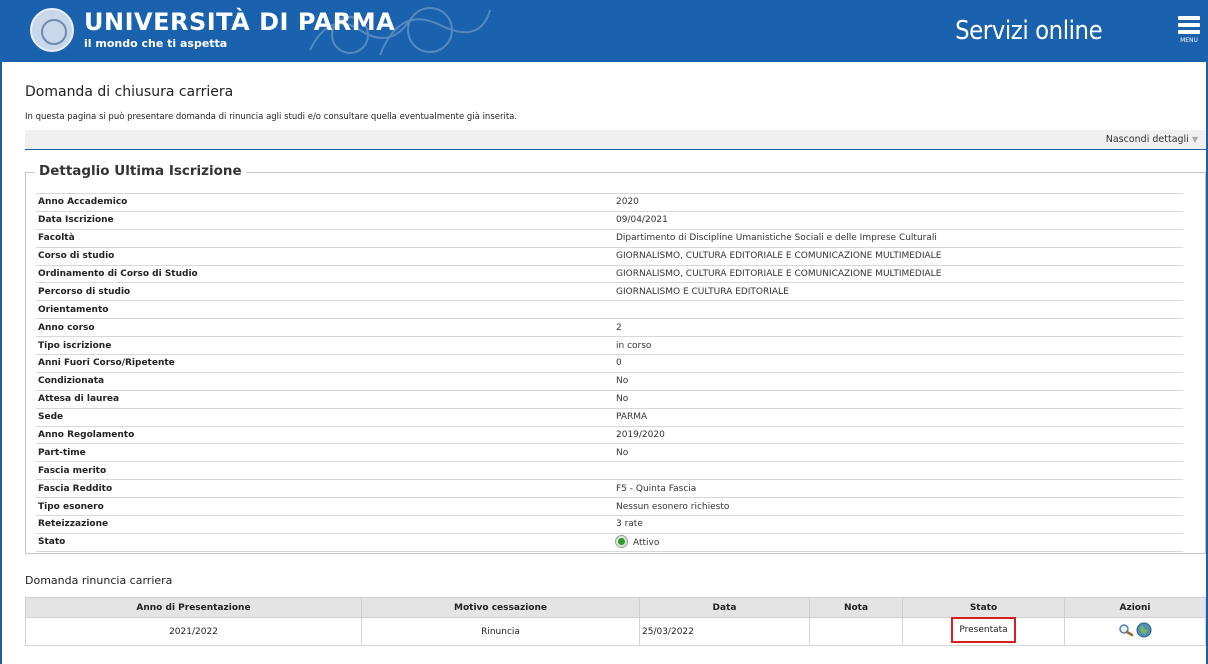 The image size is (1208, 664). What do you see at coordinates (1126, 631) in the screenshot?
I see `magnifier-icon` at bounding box center [1126, 631].